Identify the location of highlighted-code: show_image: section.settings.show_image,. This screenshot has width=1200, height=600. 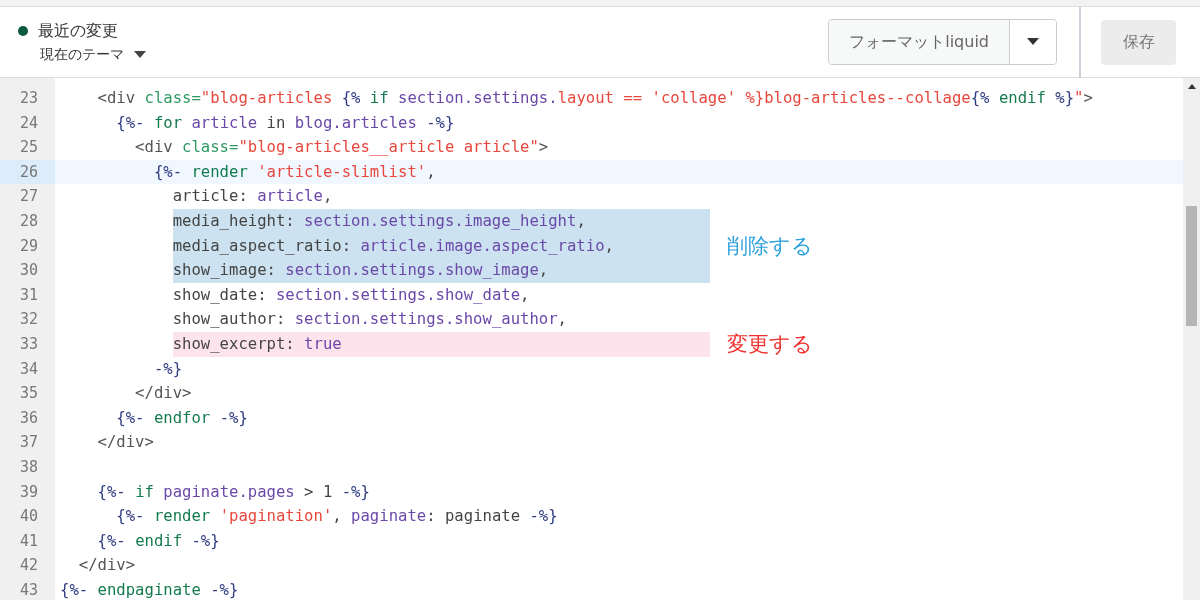
(441, 270).